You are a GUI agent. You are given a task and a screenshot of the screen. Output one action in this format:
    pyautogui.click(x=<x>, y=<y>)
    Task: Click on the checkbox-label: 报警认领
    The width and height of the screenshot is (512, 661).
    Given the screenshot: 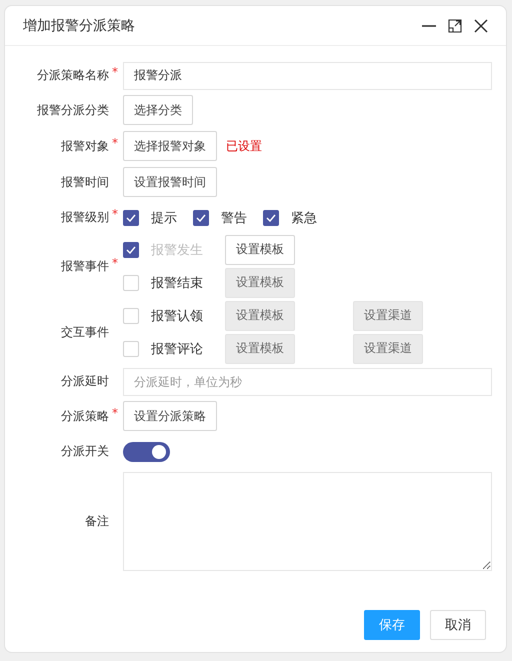 What is the action you would take?
    pyautogui.click(x=177, y=316)
    